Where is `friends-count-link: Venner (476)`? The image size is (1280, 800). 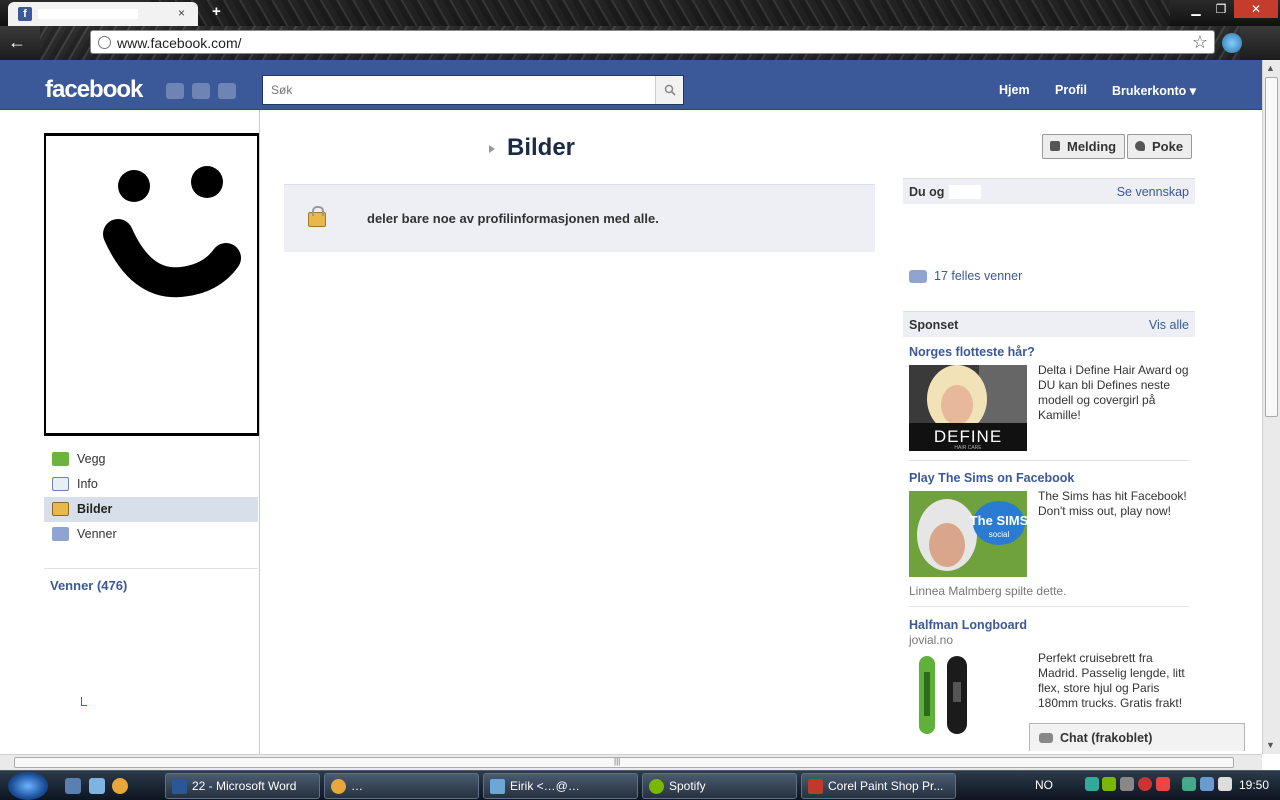 friends-count-link: Venner (476) is located at coordinates (88, 585).